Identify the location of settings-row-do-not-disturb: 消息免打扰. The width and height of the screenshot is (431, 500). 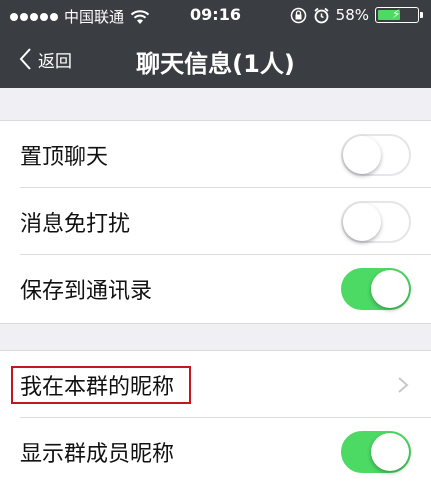
(215, 221).